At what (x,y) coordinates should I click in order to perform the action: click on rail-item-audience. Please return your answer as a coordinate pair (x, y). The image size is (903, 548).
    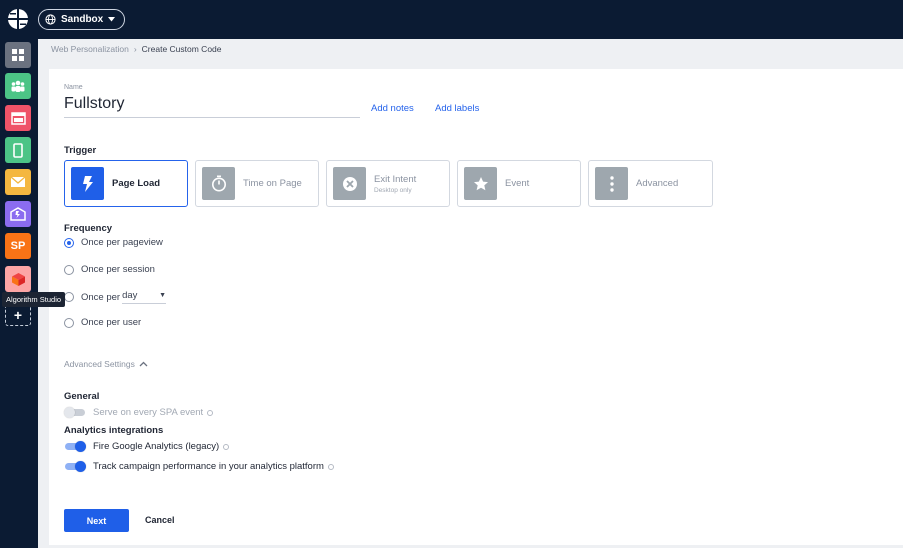
    Looking at the image, I should click on (18, 86).